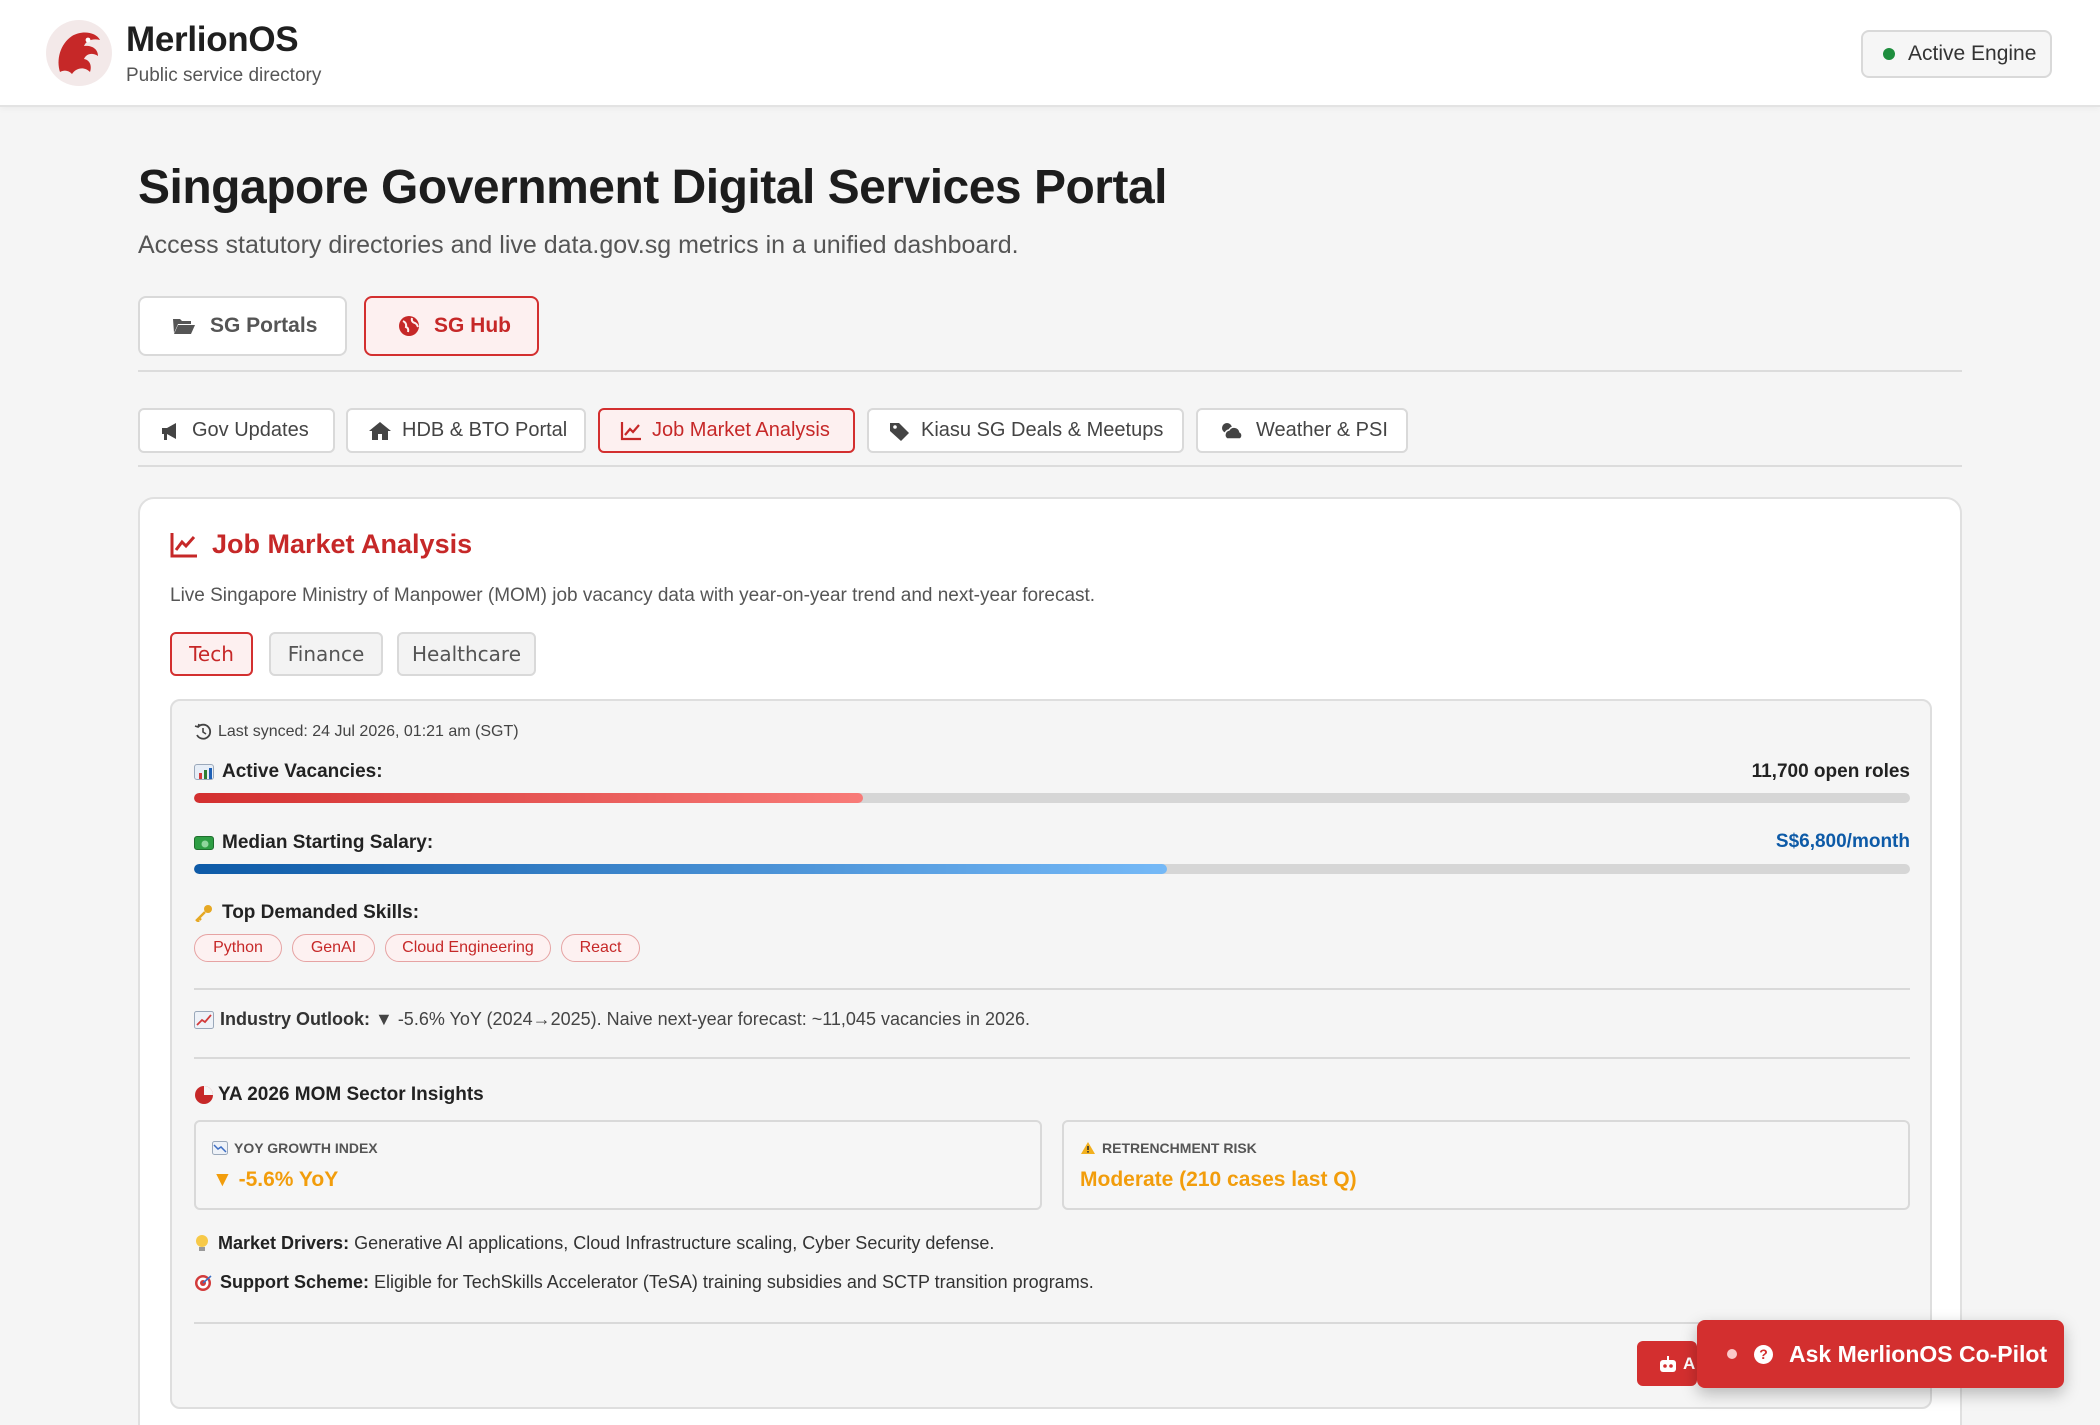 The image size is (2100, 1425). What do you see at coordinates (264, 325) in the screenshot?
I see `tab-sg-portals-label: SG Portals` at bounding box center [264, 325].